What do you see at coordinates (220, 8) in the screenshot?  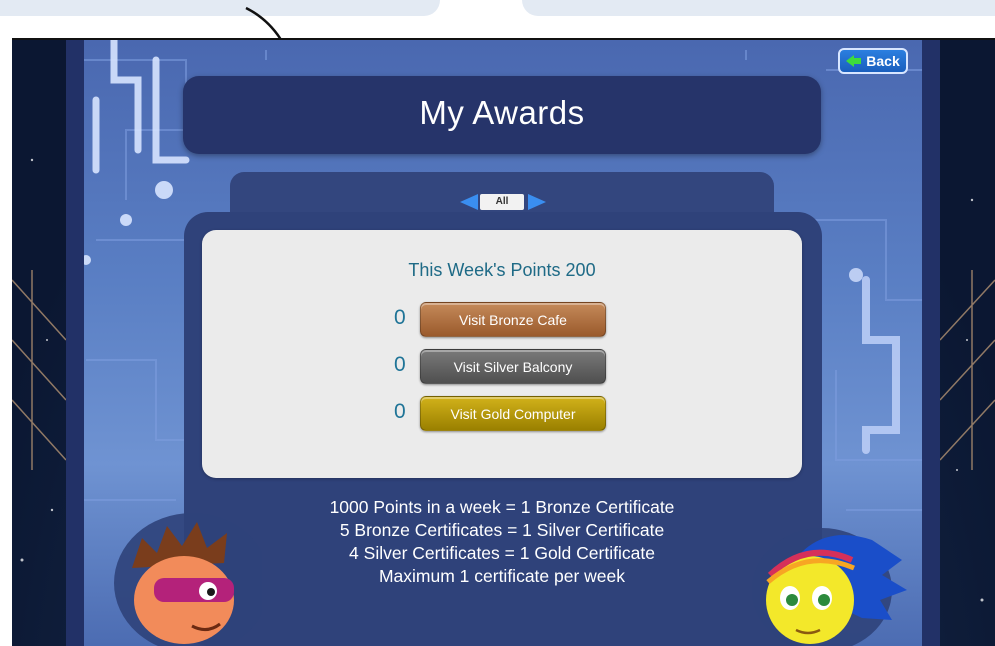 I see `top-tab-left` at bounding box center [220, 8].